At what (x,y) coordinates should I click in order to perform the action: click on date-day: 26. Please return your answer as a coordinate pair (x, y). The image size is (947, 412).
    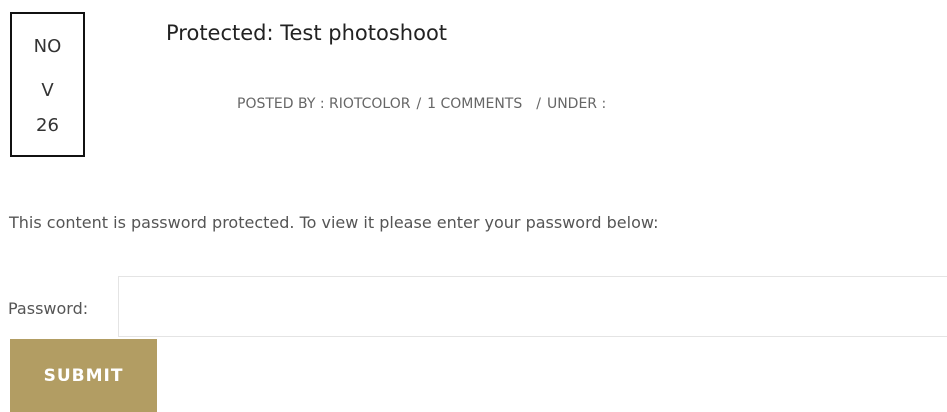
    Looking at the image, I should click on (47, 125).